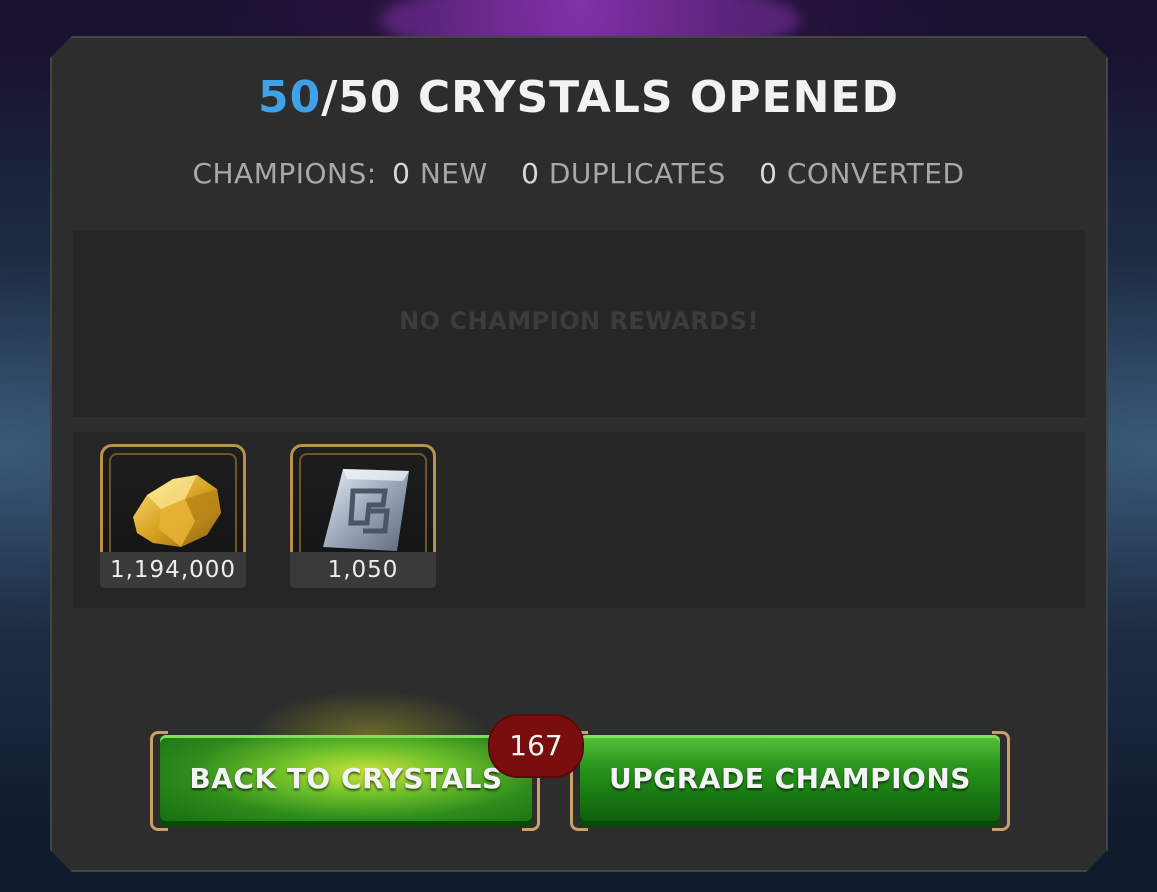  I want to click on upgrade-champions-button: UPGRADE CHAMPIONS, so click(790, 781).